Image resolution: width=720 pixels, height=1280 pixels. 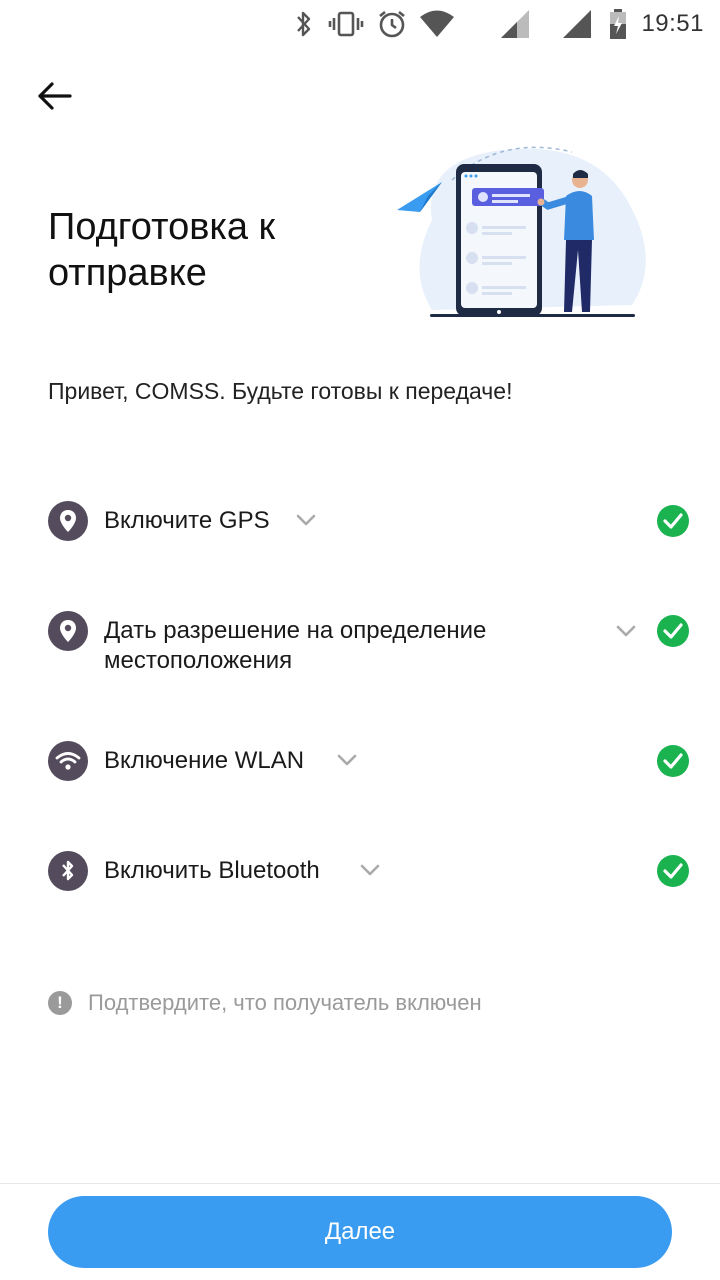 I want to click on greeting-text: Привет, COMSS. Будьте готовы к передаче!, so click(x=280, y=391).